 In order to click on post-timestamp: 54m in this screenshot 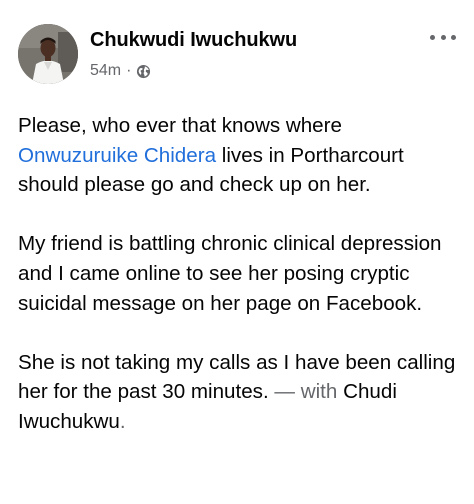, I will do `click(105, 71)`.